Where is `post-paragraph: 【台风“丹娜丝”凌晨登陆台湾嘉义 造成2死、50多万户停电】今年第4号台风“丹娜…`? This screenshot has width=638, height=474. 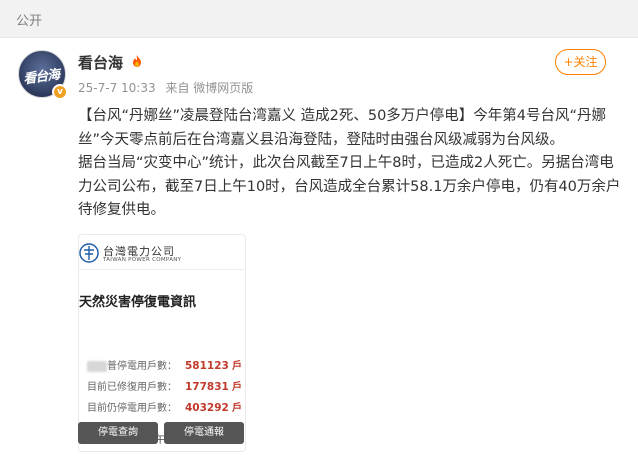
post-paragraph: 【台风“丹娜丝”凌晨登陆台湾嘉义 造成2死、50多万户停电】今年第4号台风“丹娜… is located at coordinates (342, 128).